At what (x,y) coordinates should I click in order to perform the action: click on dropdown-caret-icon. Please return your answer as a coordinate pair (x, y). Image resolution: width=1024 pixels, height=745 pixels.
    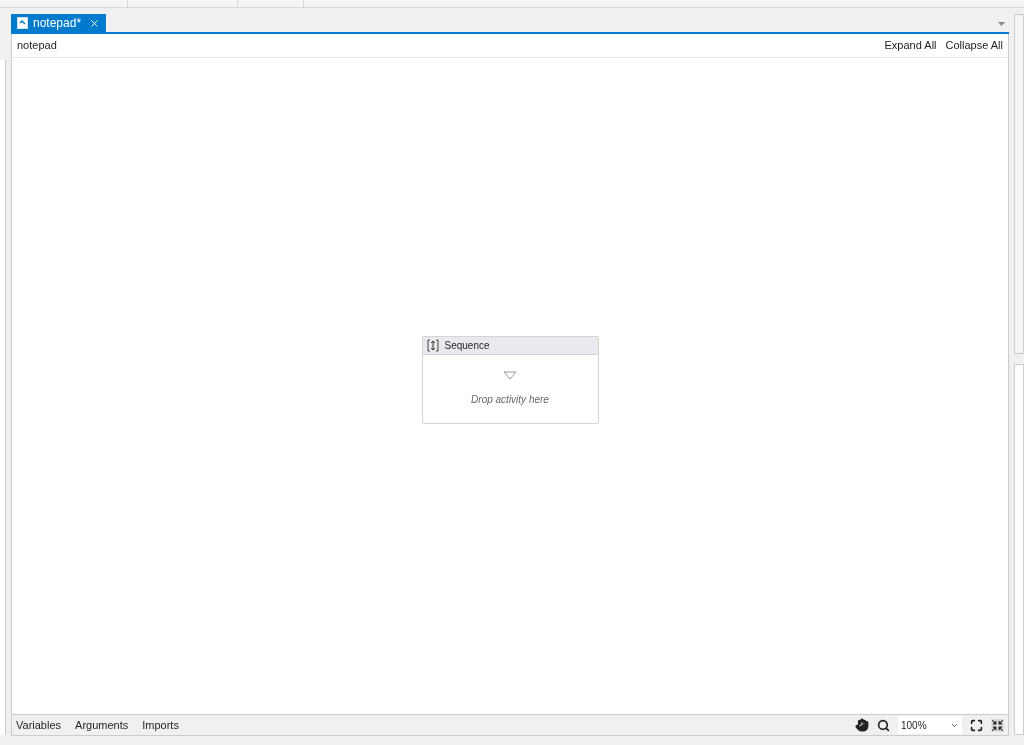
    Looking at the image, I should click on (1001, 24).